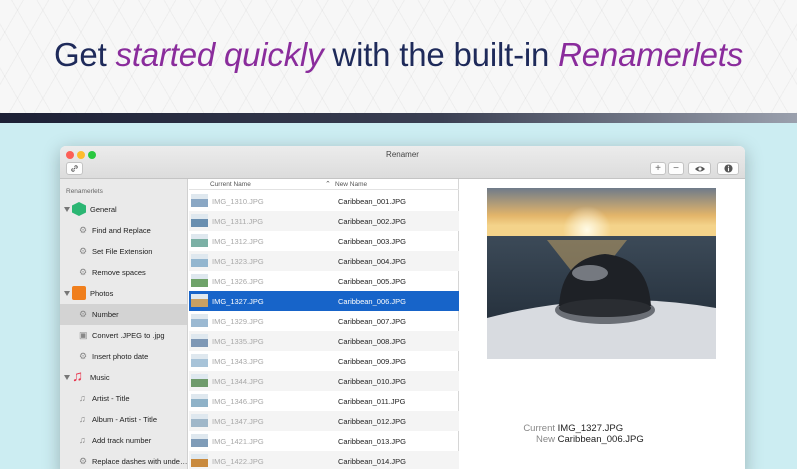 This screenshot has height=469, width=797. Describe the element at coordinates (103, 209) in the screenshot. I see `sidebar-category-label: General` at that location.